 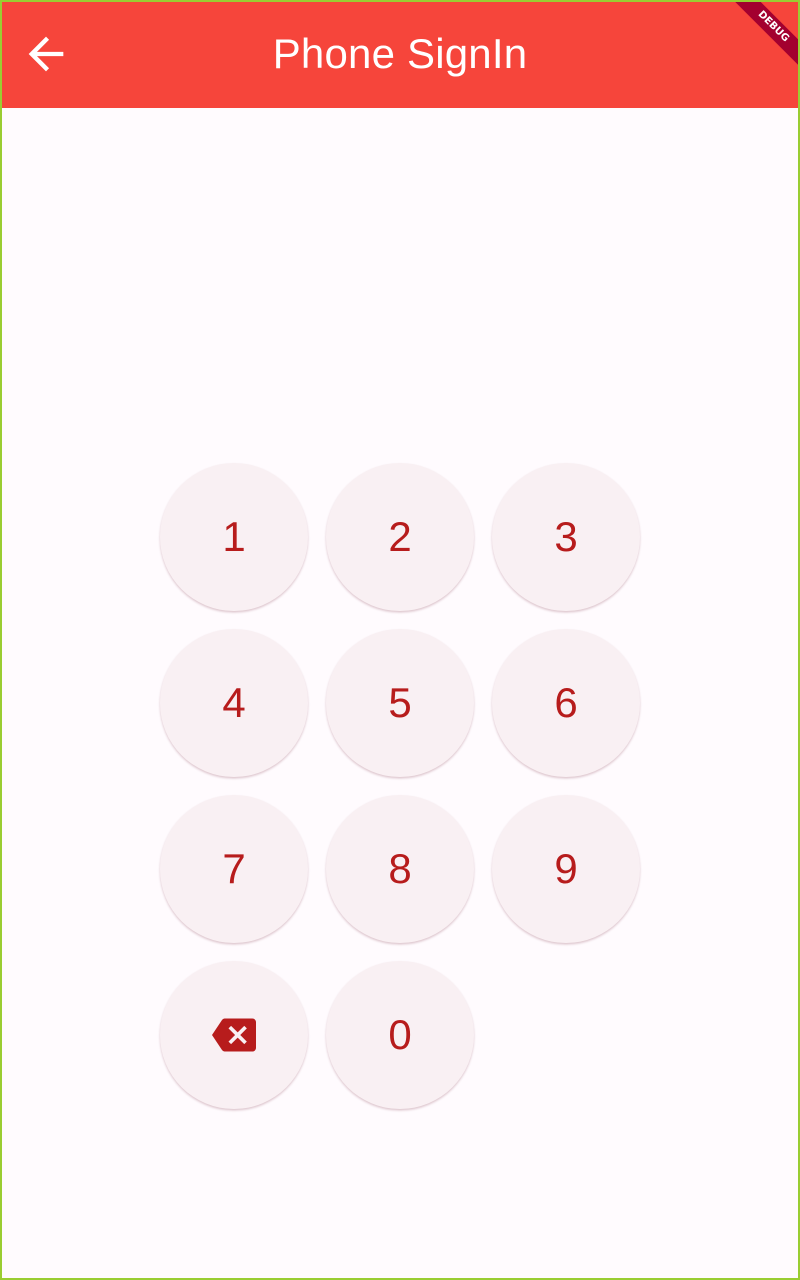 What do you see at coordinates (234, 869) in the screenshot?
I see `keypad-key-7: 7` at bounding box center [234, 869].